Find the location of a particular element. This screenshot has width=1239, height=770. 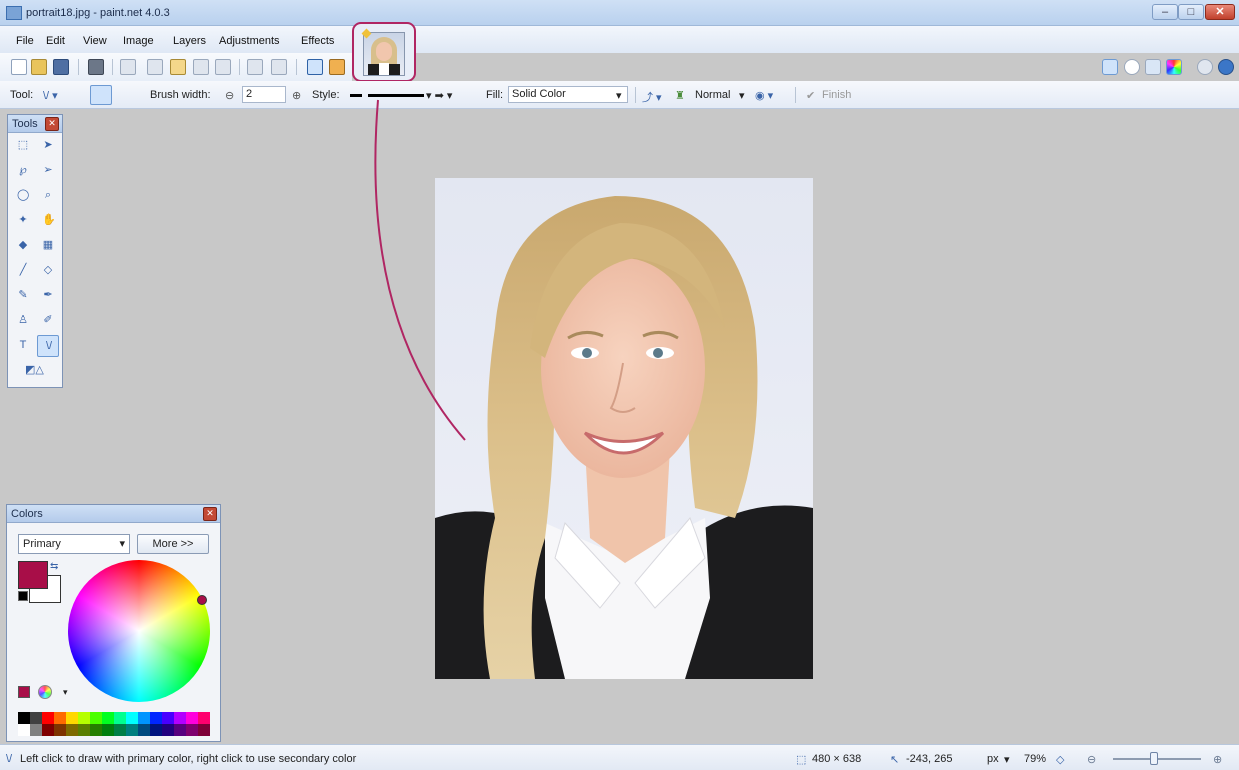

image-tab-highlight is located at coordinates (384, 52).